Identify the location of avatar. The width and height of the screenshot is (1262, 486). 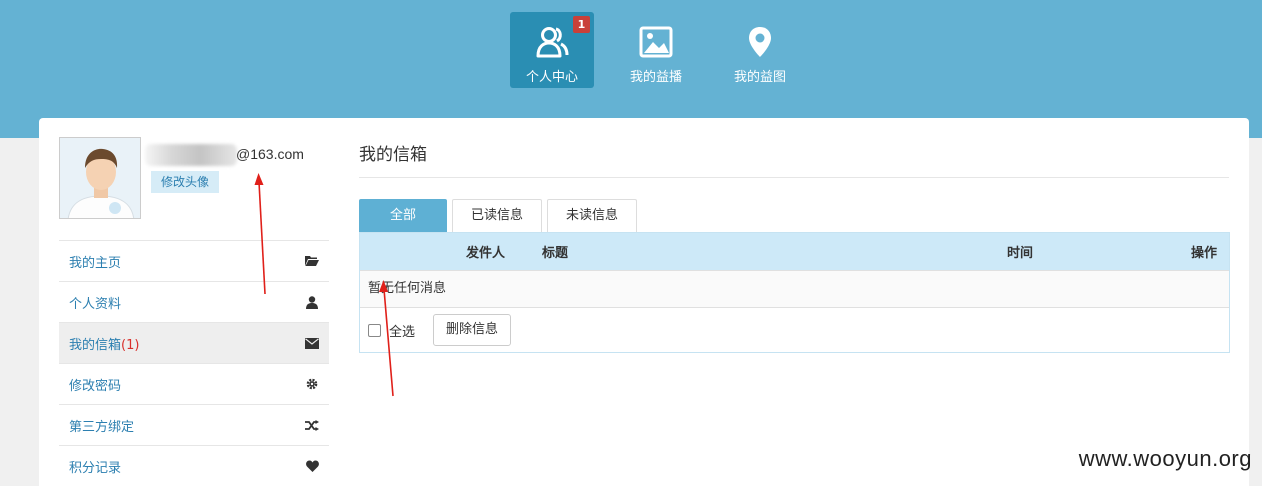
(100, 178).